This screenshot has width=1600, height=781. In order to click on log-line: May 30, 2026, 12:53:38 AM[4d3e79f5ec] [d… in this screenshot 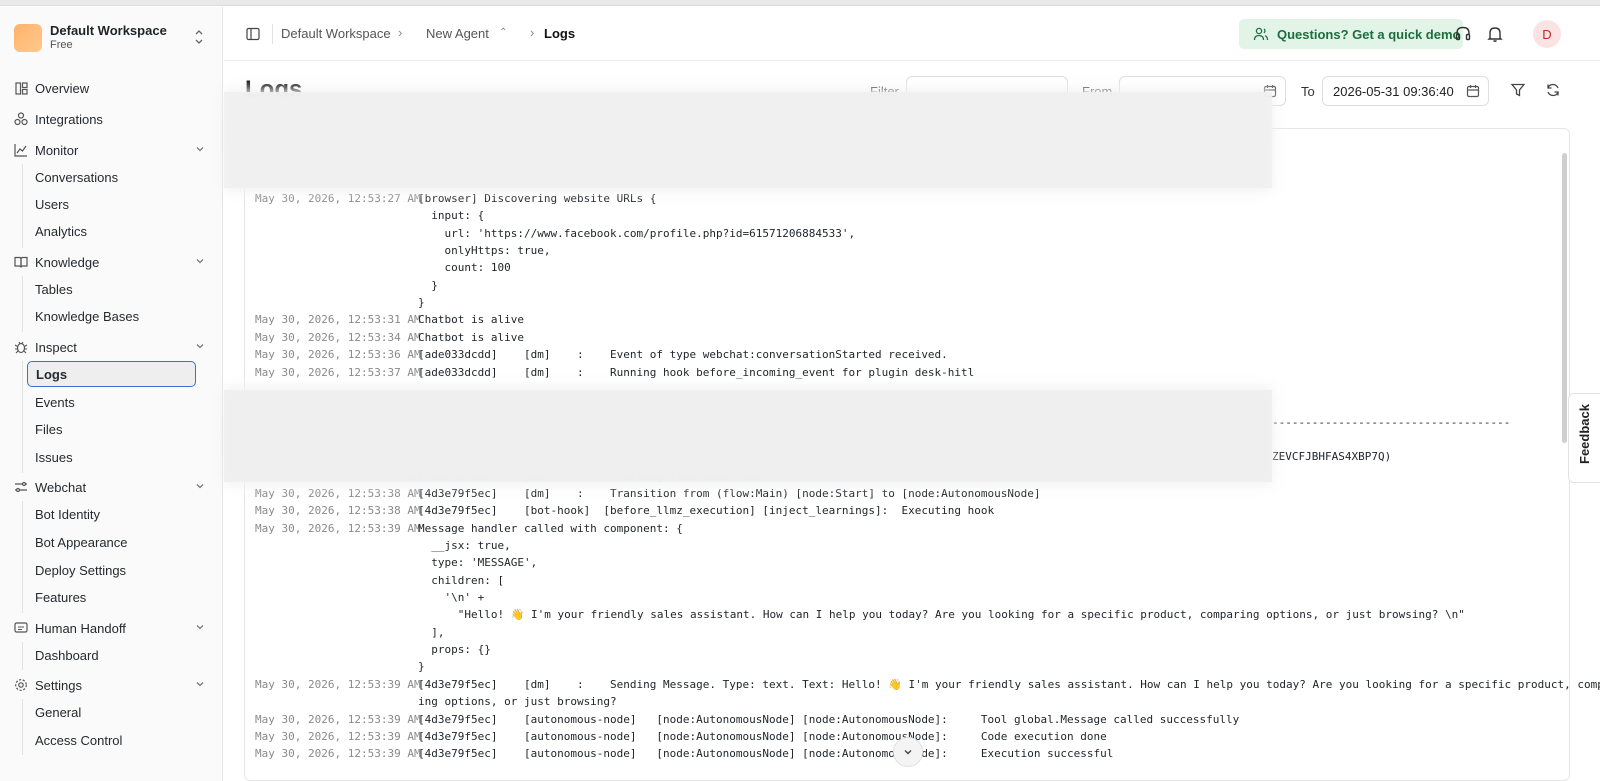, I will do `click(648, 493)`.